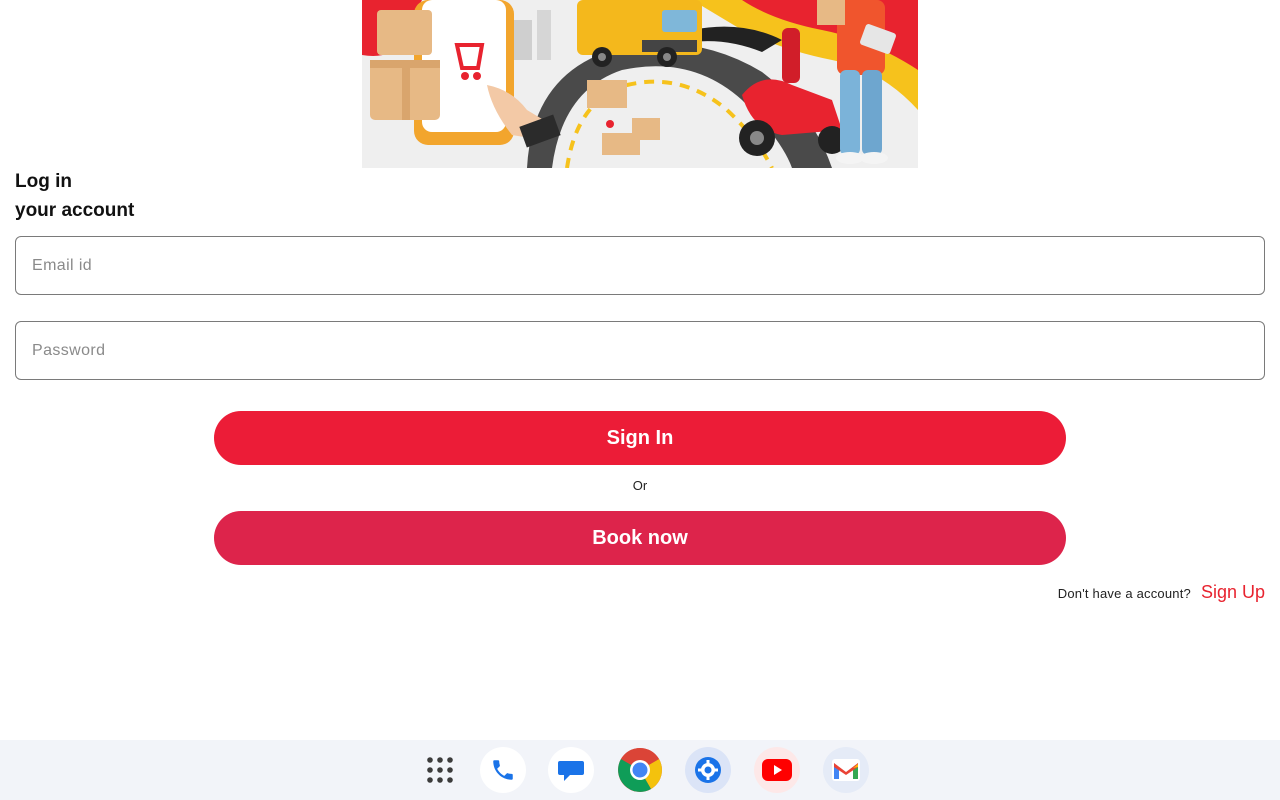 This screenshot has width=1280, height=800. I want to click on password-input, so click(640, 350).